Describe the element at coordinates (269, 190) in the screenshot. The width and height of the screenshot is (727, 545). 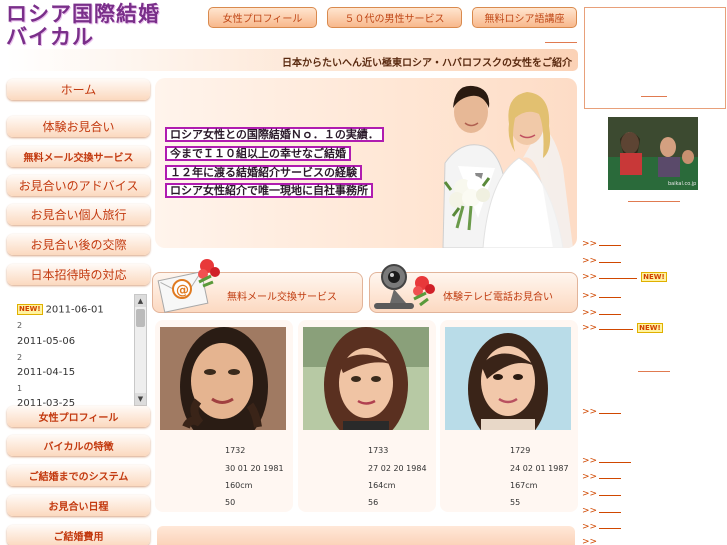
I see `hero-line: ロシア女性紹介で唯一現地に自社事務所` at that location.